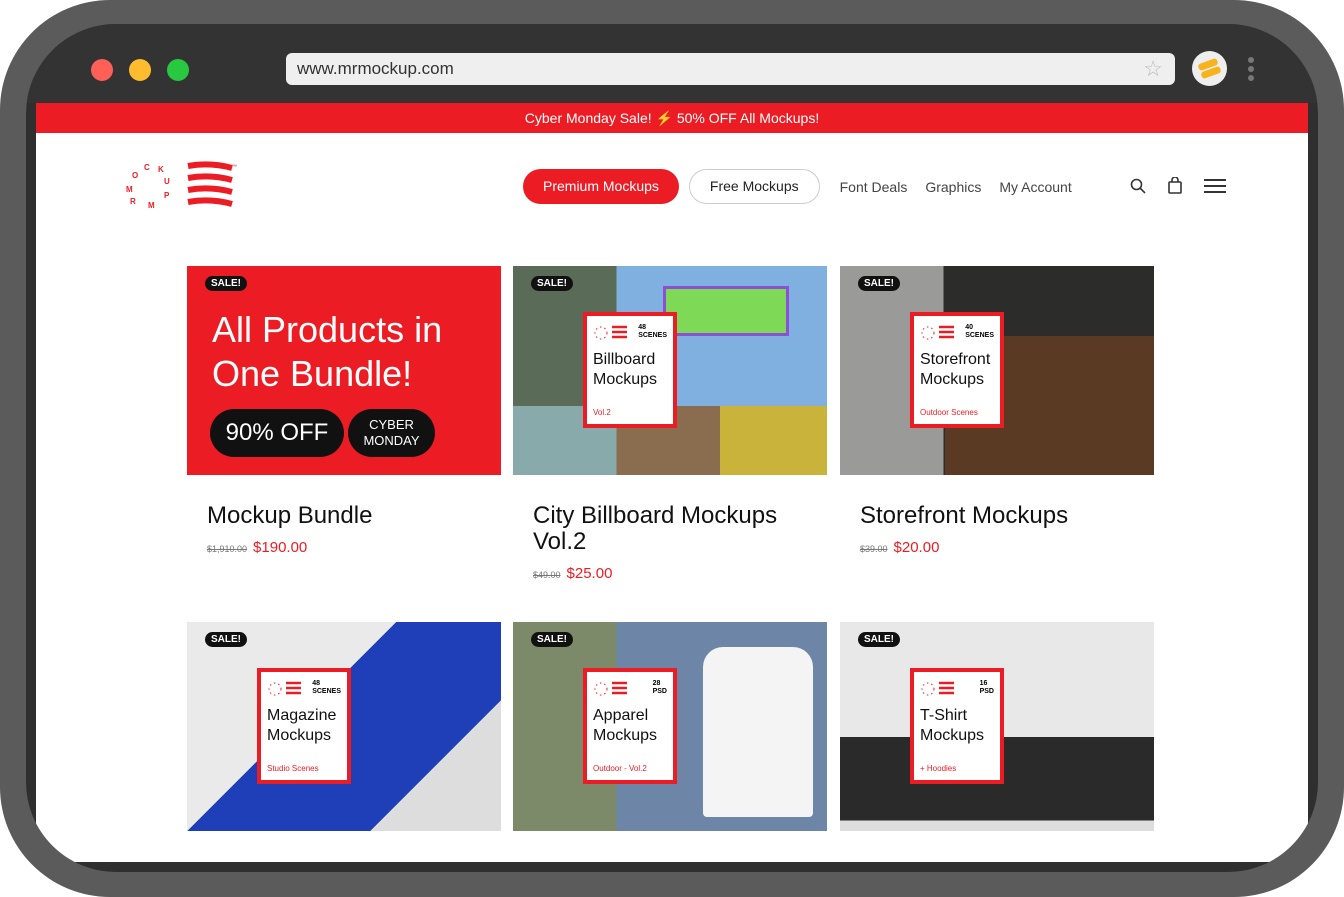 The image size is (1344, 897). Describe the element at coordinates (997, 516) in the screenshot. I see `product-title: Storefront Mockups` at that location.